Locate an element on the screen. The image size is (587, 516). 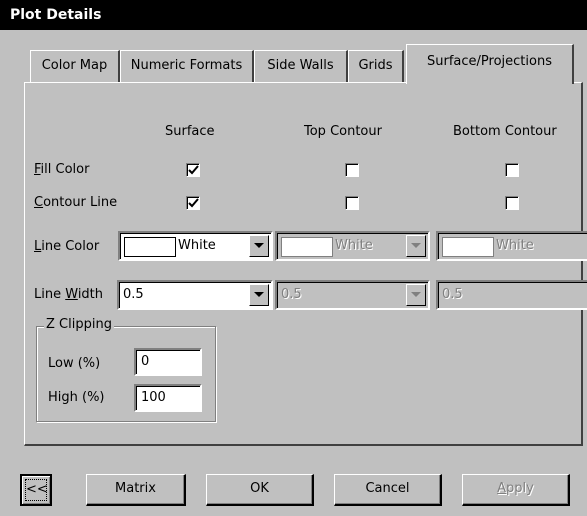
access-key: C is located at coordinates (39, 202).